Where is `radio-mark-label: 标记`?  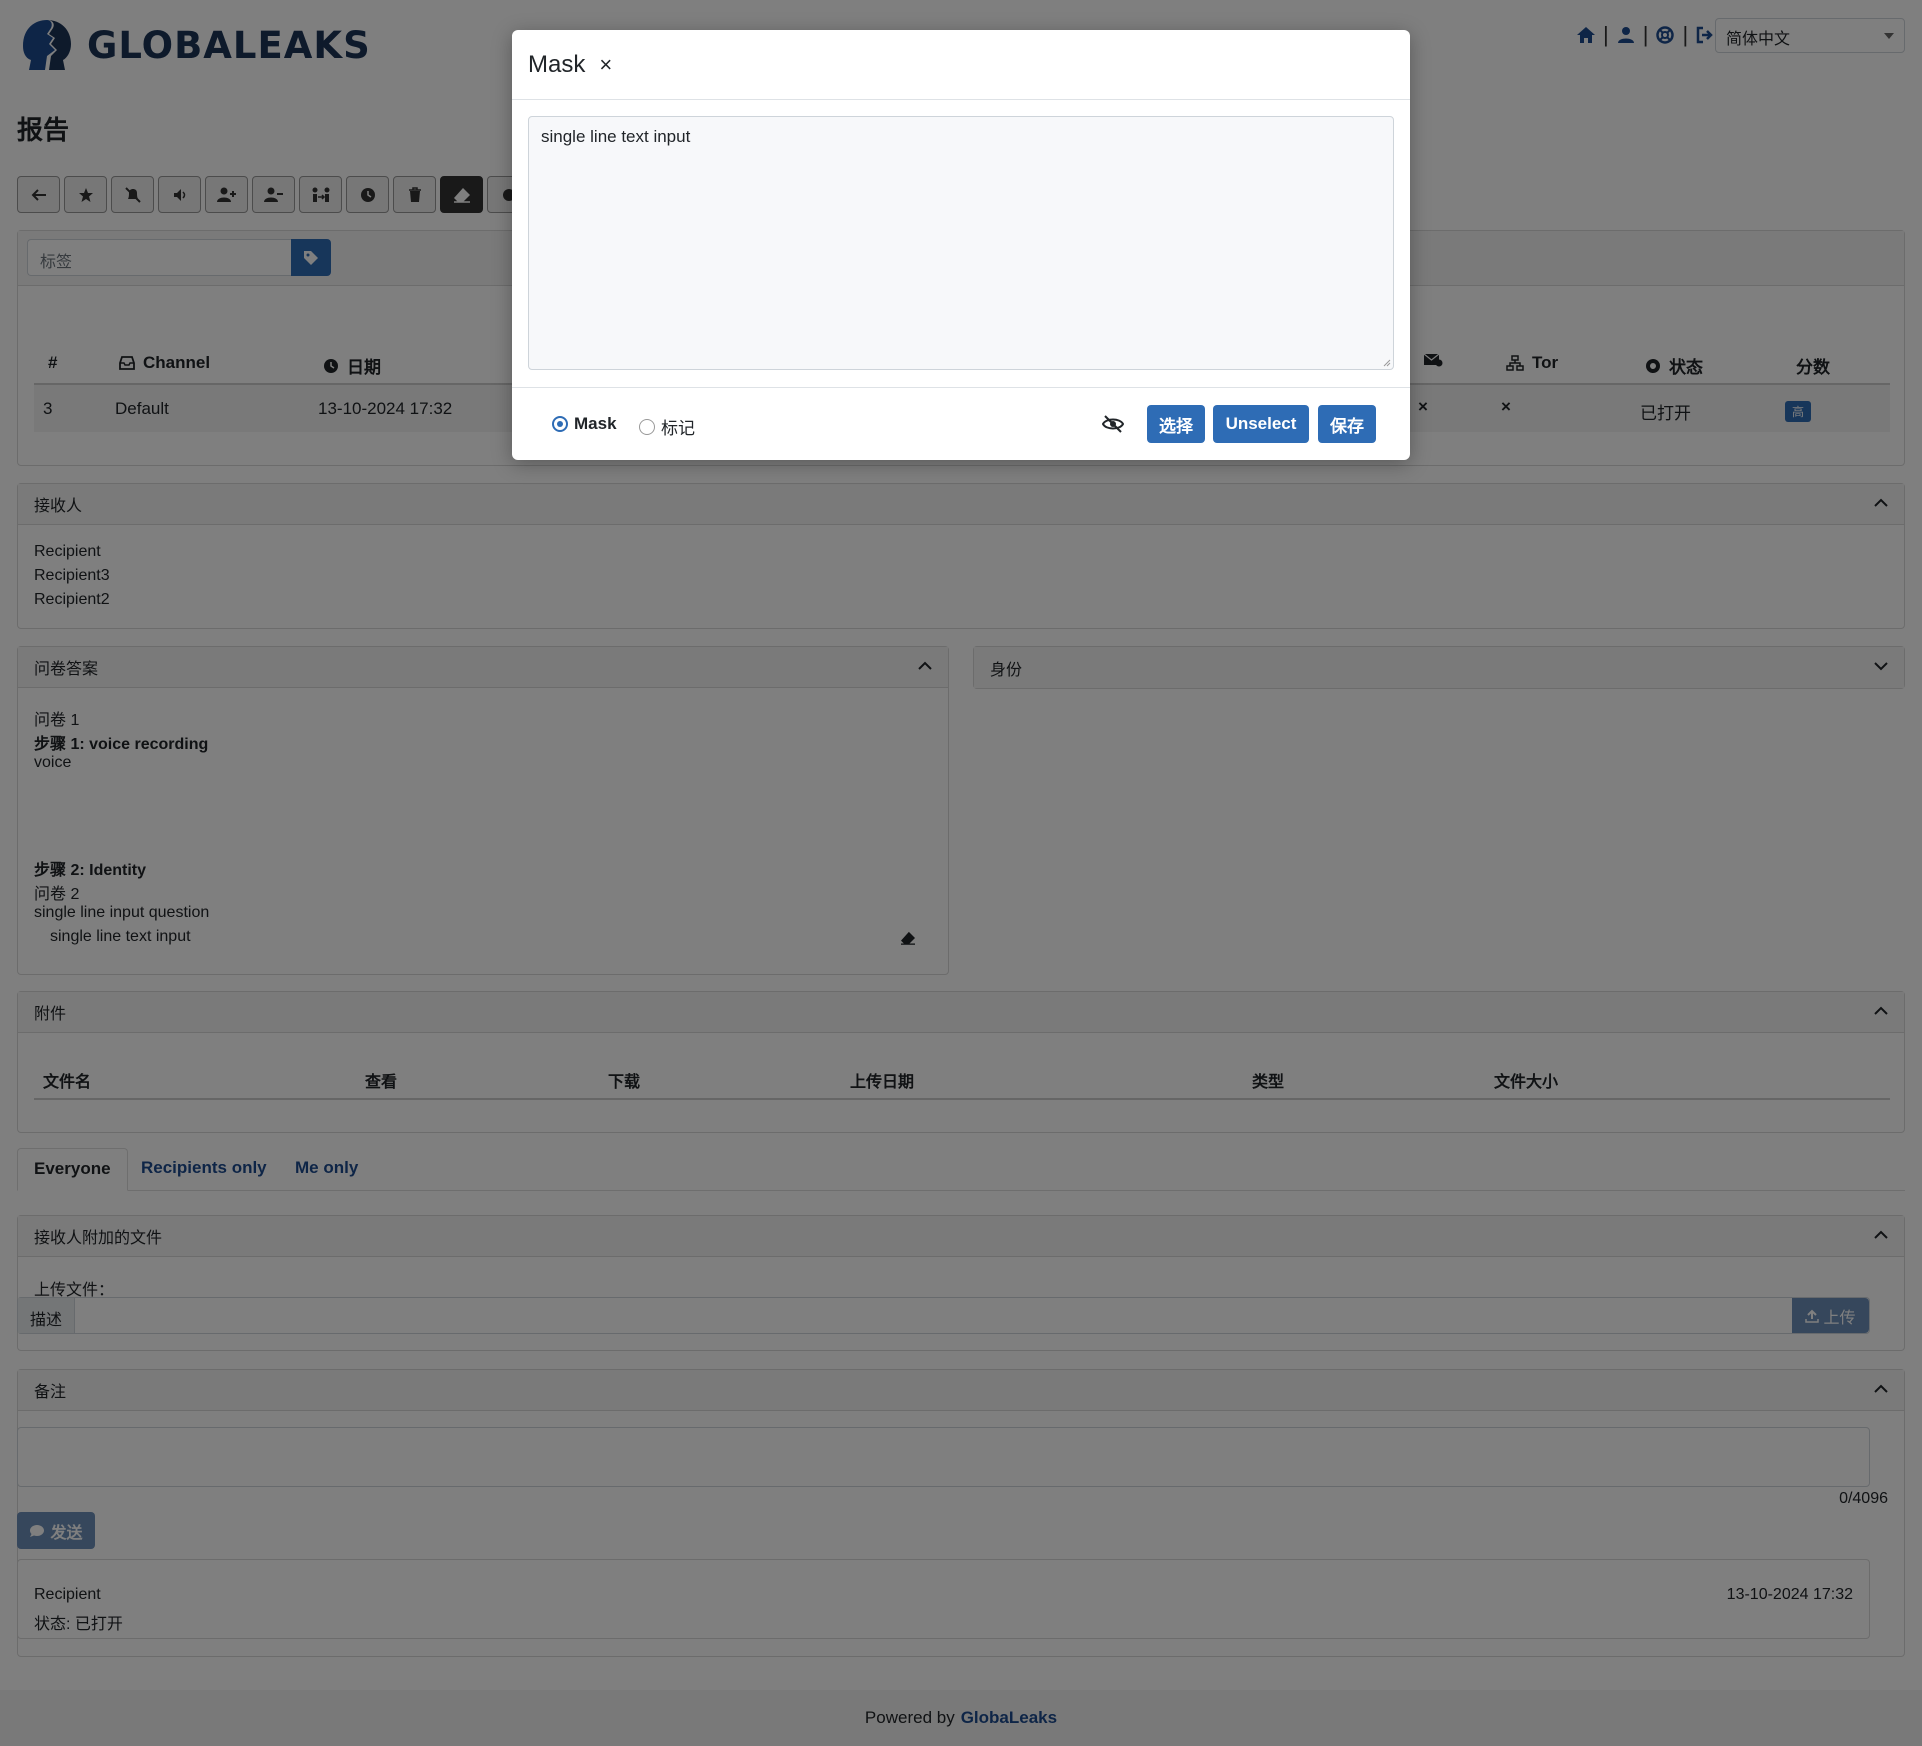 radio-mark-label: 标记 is located at coordinates (678, 428).